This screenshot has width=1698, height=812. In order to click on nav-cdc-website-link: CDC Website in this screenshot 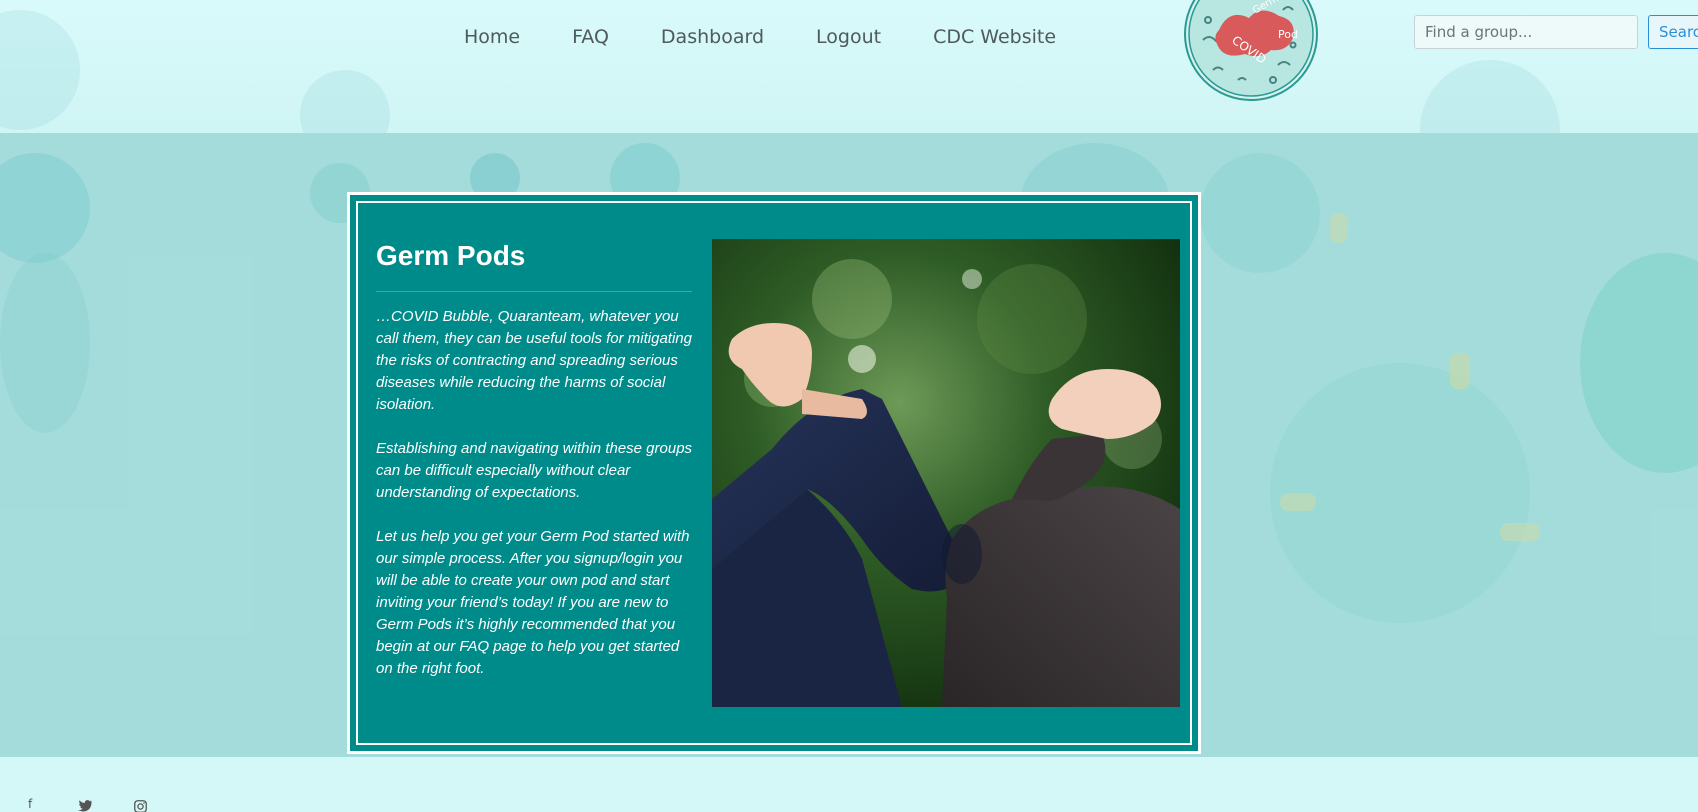, I will do `click(994, 37)`.